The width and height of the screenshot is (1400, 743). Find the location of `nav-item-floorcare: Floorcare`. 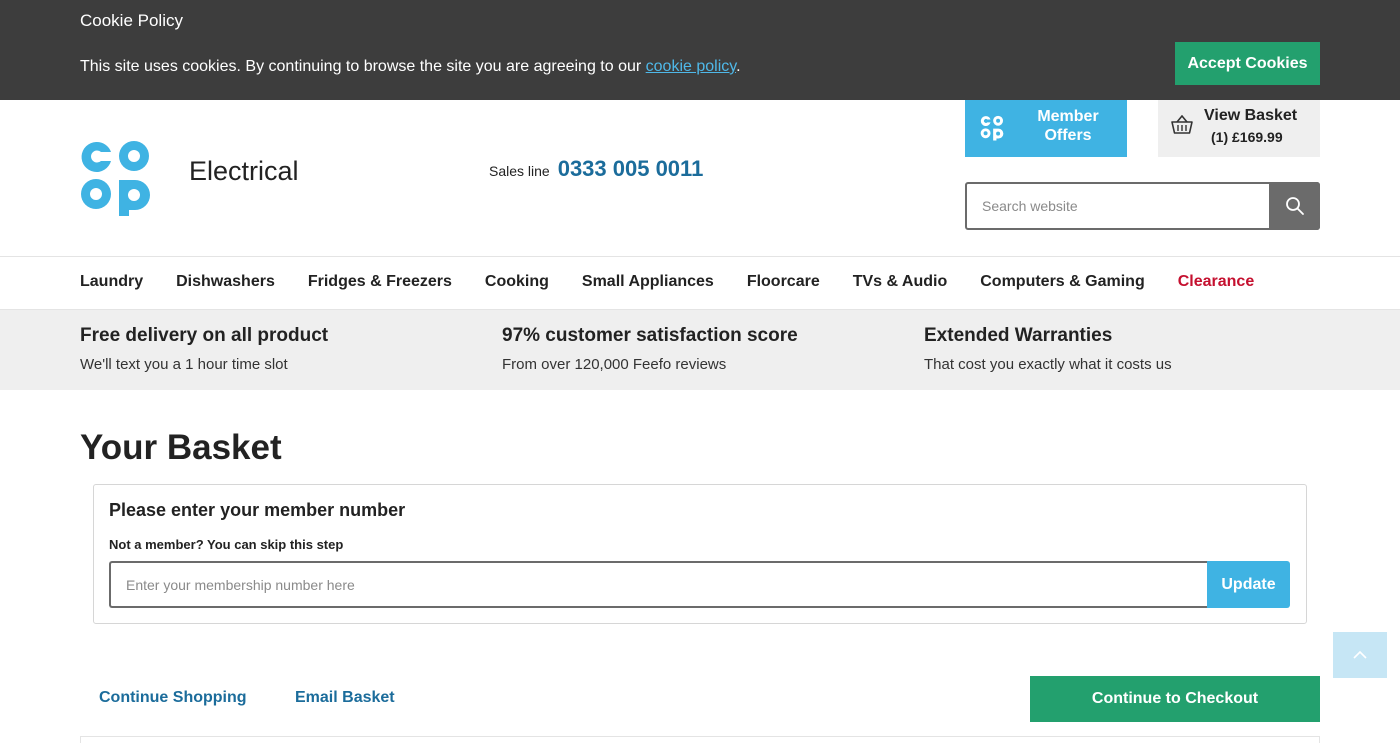

nav-item-floorcare: Floorcare is located at coordinates (783, 282).